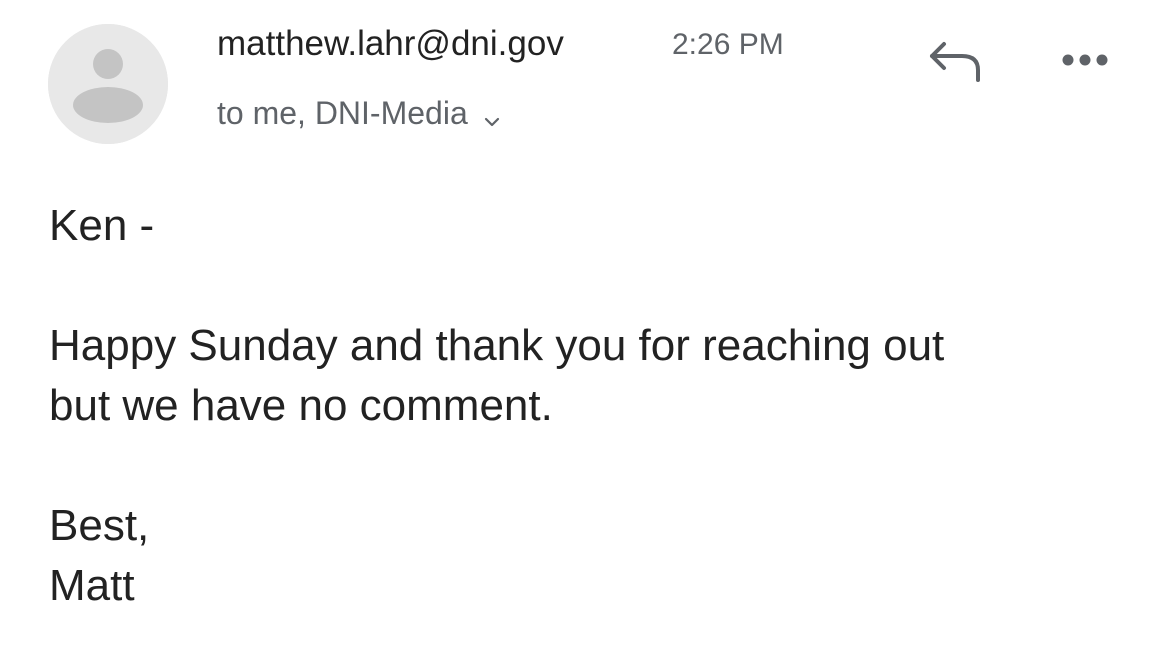 This screenshot has height=657, width=1169. I want to click on more-options-button, so click(1085, 60).